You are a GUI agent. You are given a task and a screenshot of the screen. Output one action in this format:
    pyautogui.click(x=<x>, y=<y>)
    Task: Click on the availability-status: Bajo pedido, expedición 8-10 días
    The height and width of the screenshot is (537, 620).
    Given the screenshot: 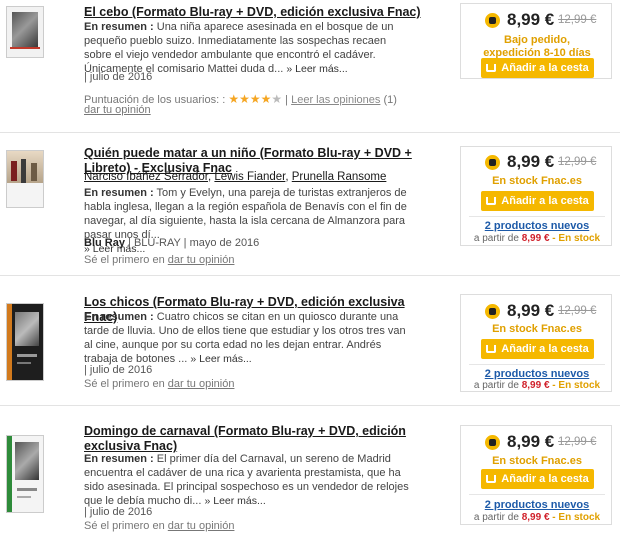 What is the action you would take?
    pyautogui.click(x=537, y=46)
    